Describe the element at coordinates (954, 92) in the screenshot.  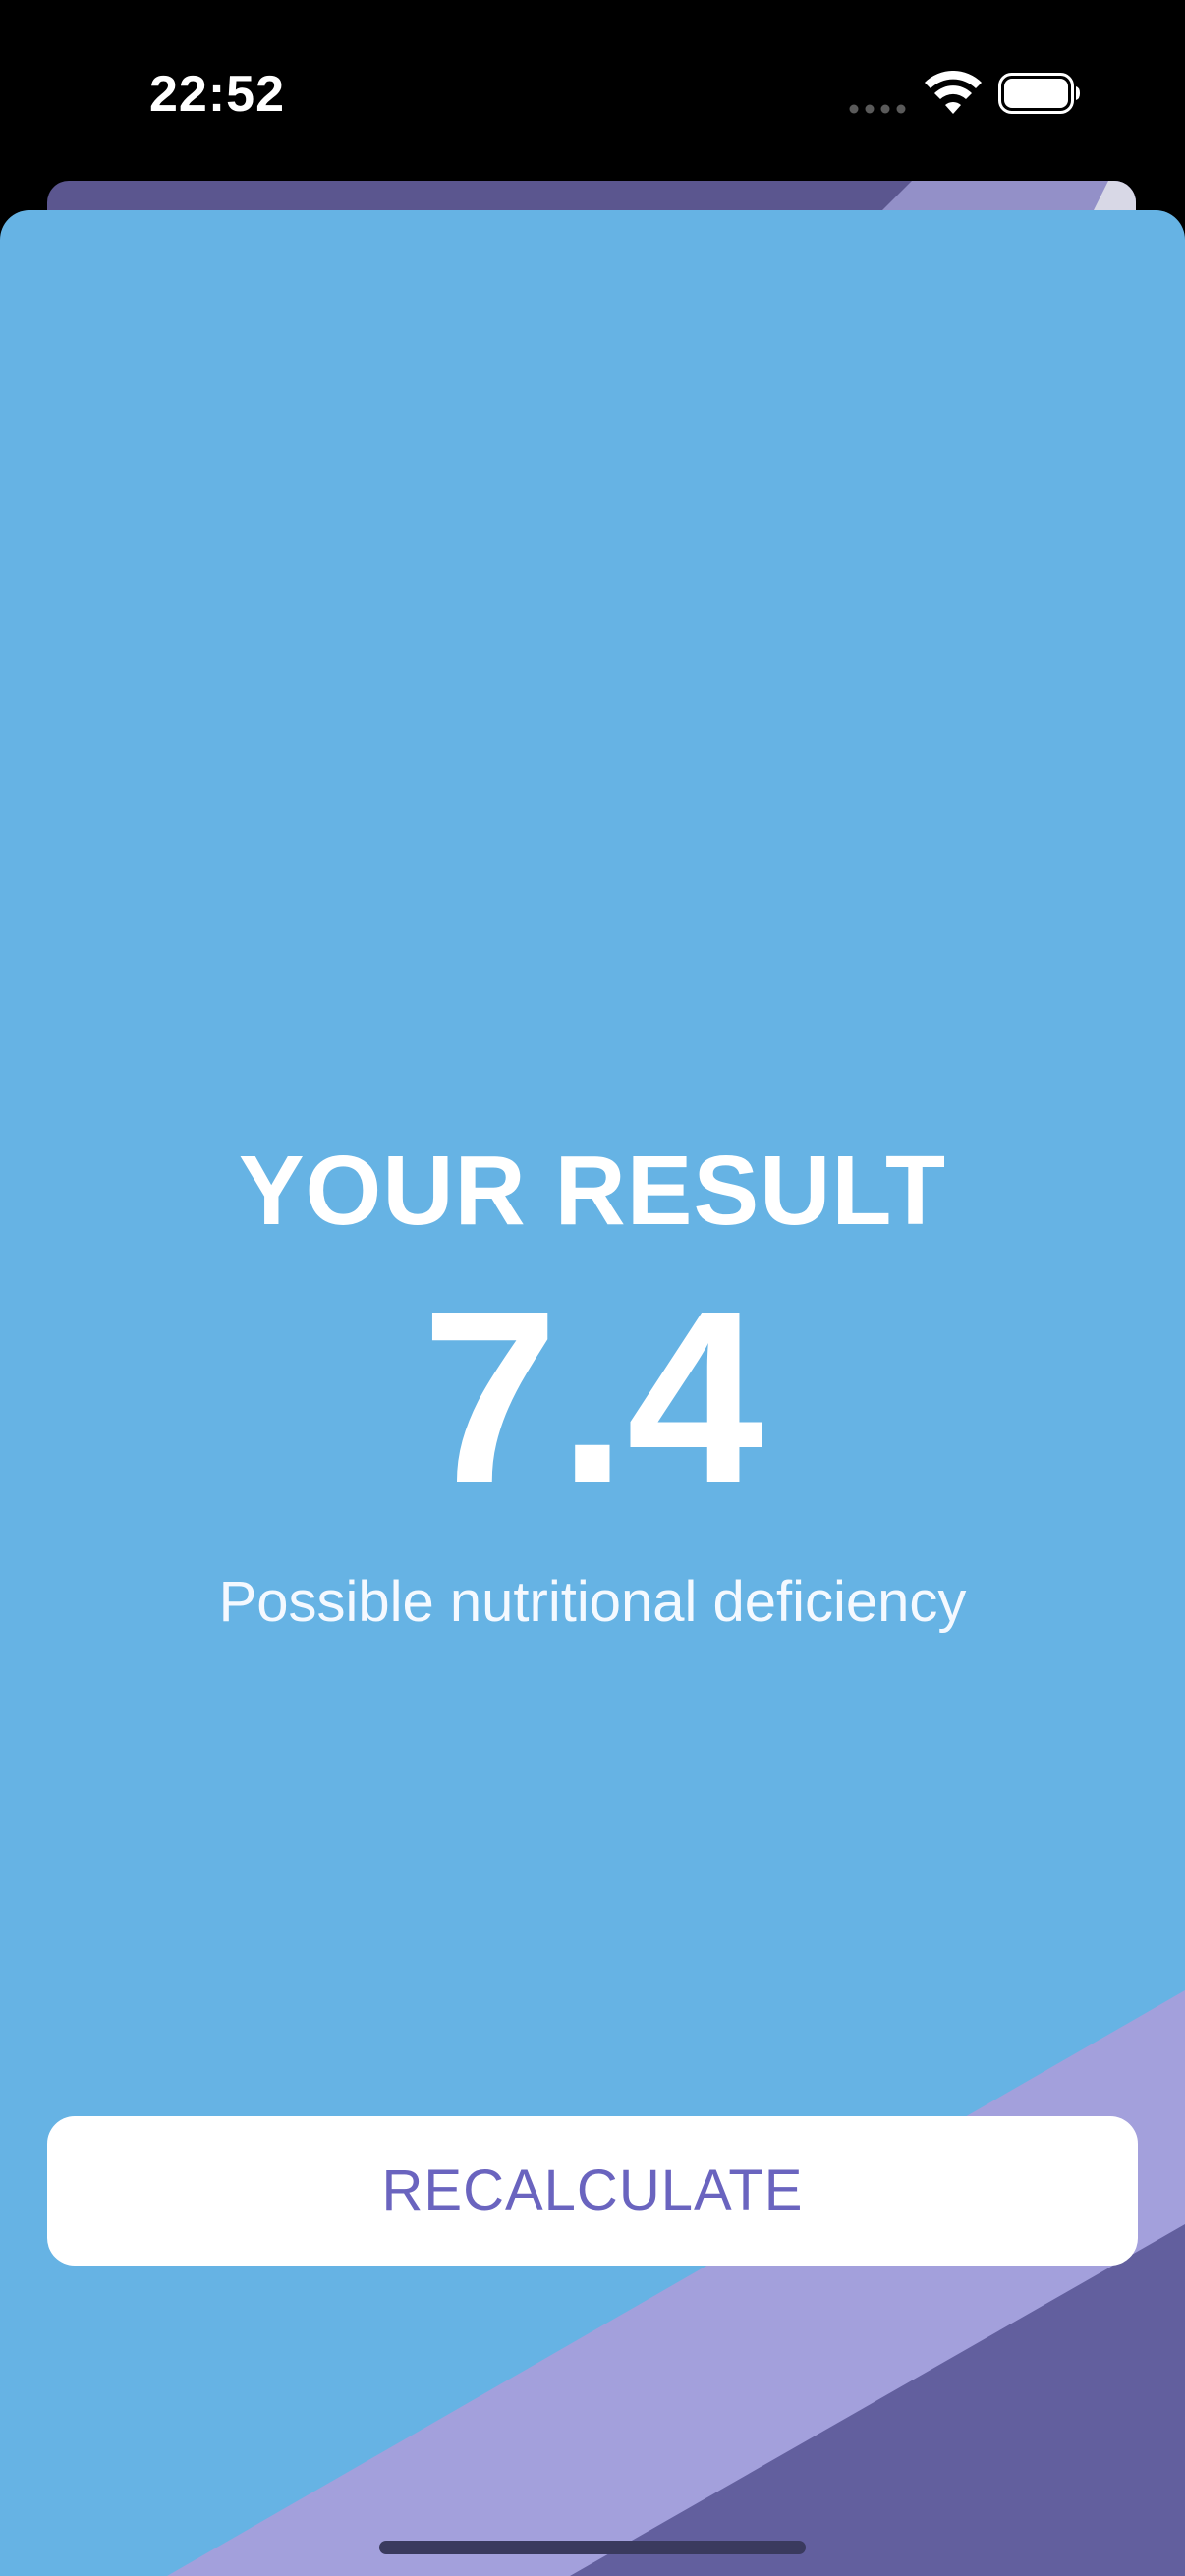
I see `wifi-icon` at that location.